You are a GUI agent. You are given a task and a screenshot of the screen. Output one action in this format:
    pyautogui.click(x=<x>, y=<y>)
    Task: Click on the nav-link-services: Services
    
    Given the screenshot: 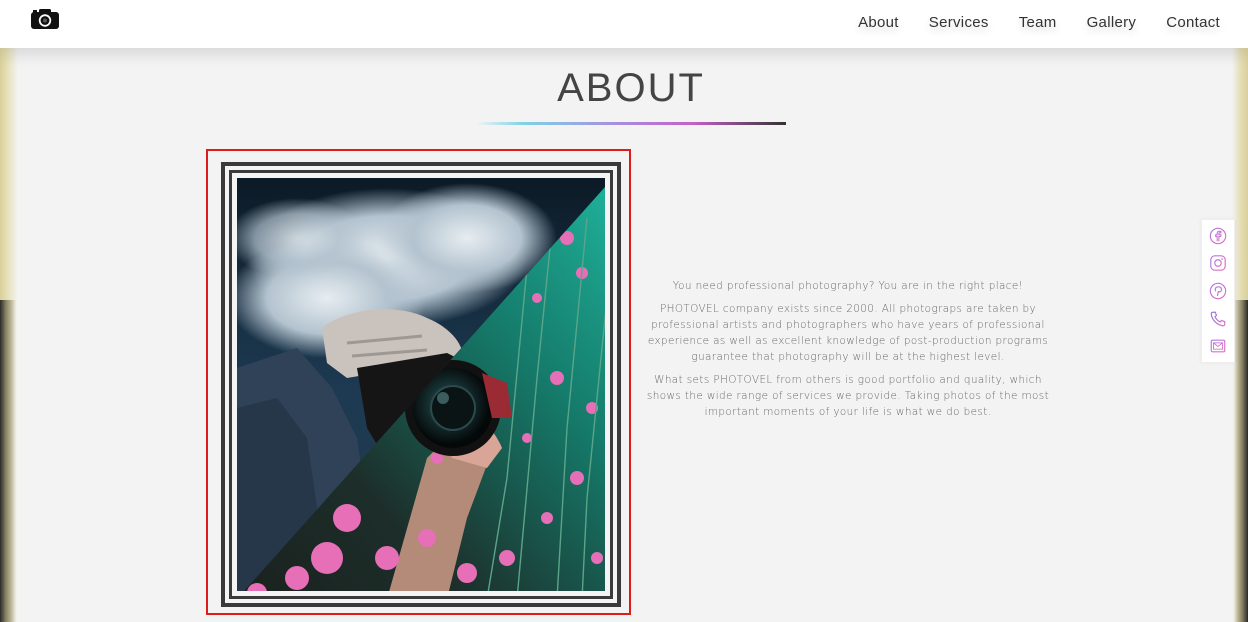 What is the action you would take?
    pyautogui.click(x=959, y=22)
    